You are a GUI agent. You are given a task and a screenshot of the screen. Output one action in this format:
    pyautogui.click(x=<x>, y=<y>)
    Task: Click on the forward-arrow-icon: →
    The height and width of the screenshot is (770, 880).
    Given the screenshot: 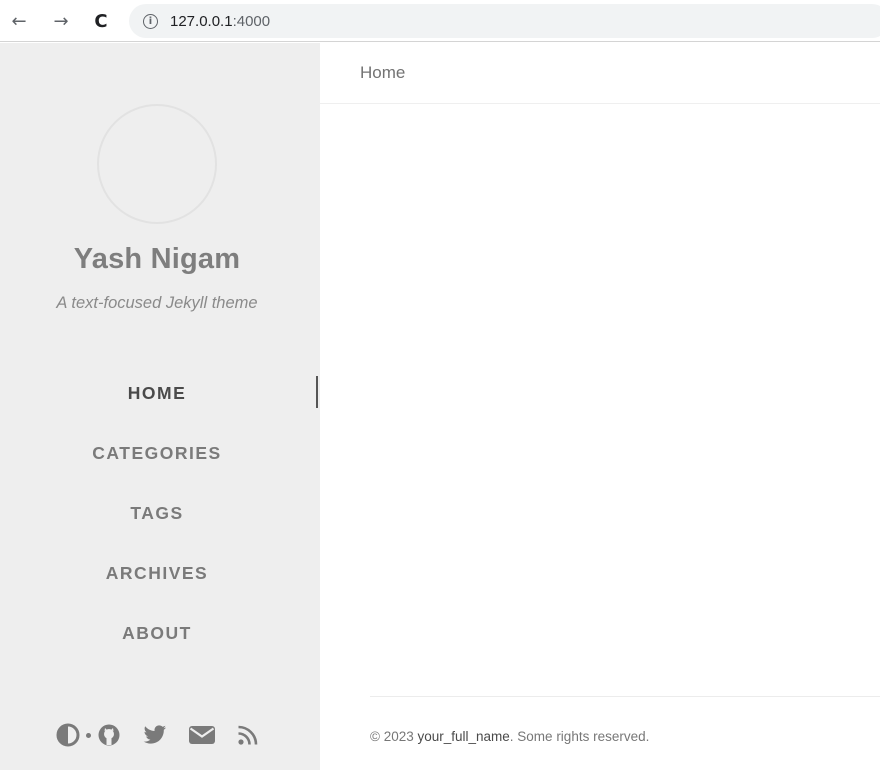 What is the action you would take?
    pyautogui.click(x=61, y=21)
    